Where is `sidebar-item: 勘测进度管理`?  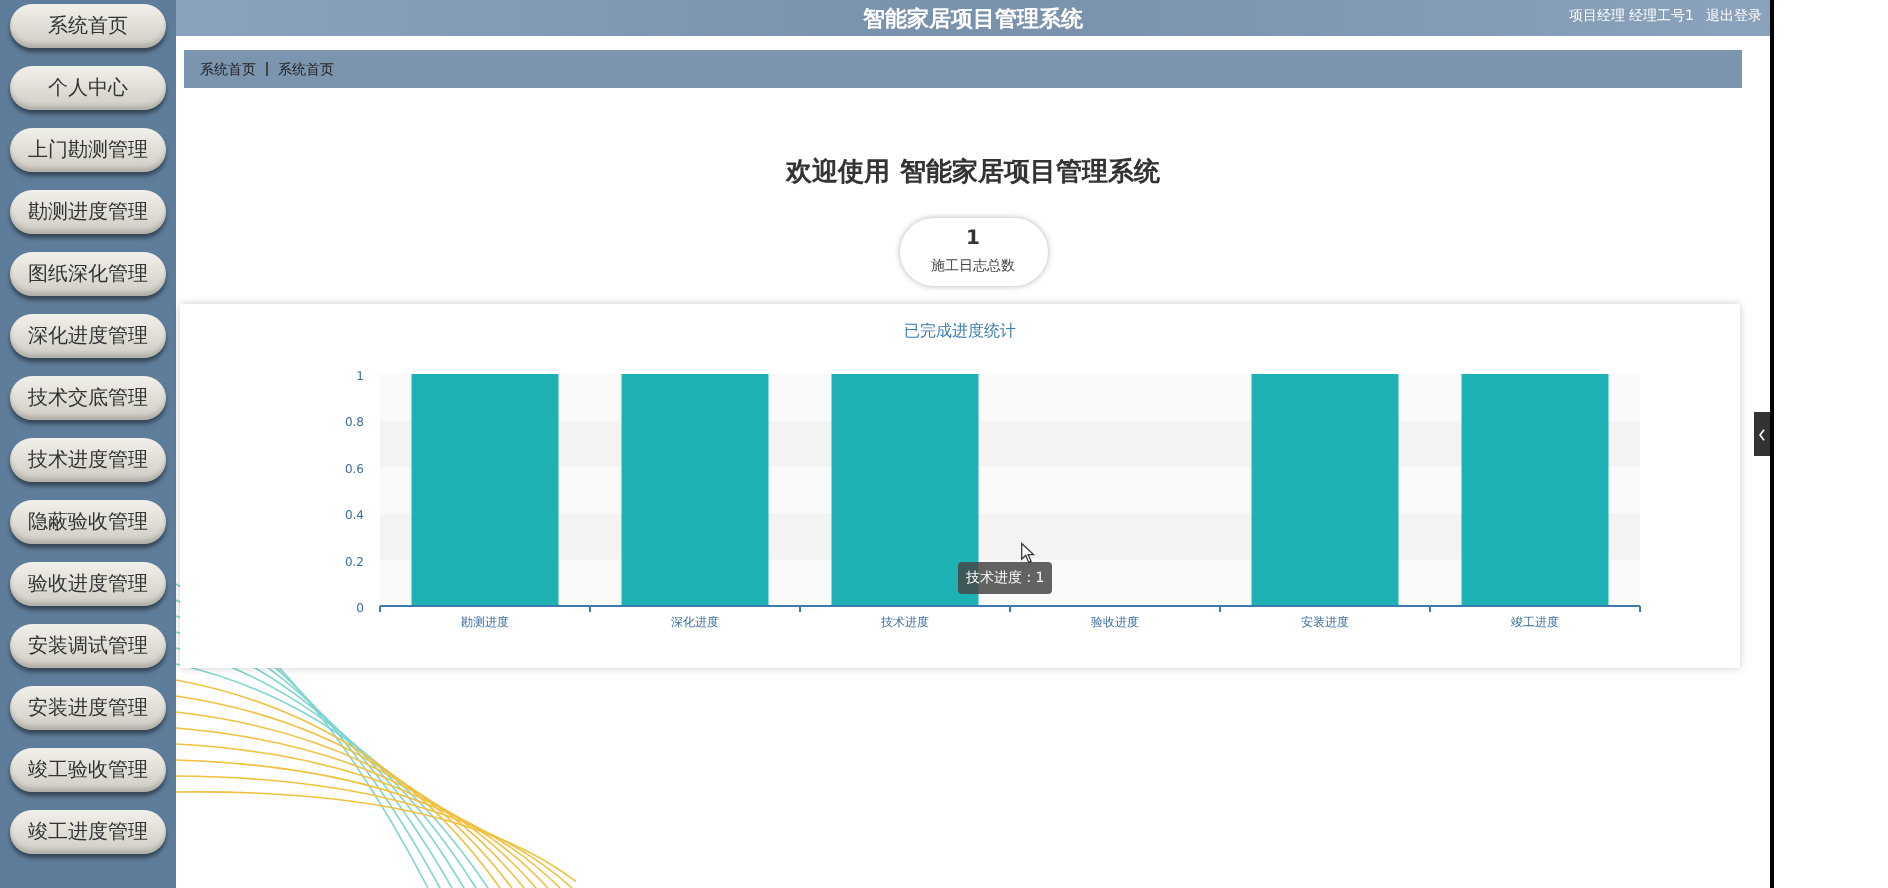
sidebar-item: 勘测进度管理 is located at coordinates (88, 212).